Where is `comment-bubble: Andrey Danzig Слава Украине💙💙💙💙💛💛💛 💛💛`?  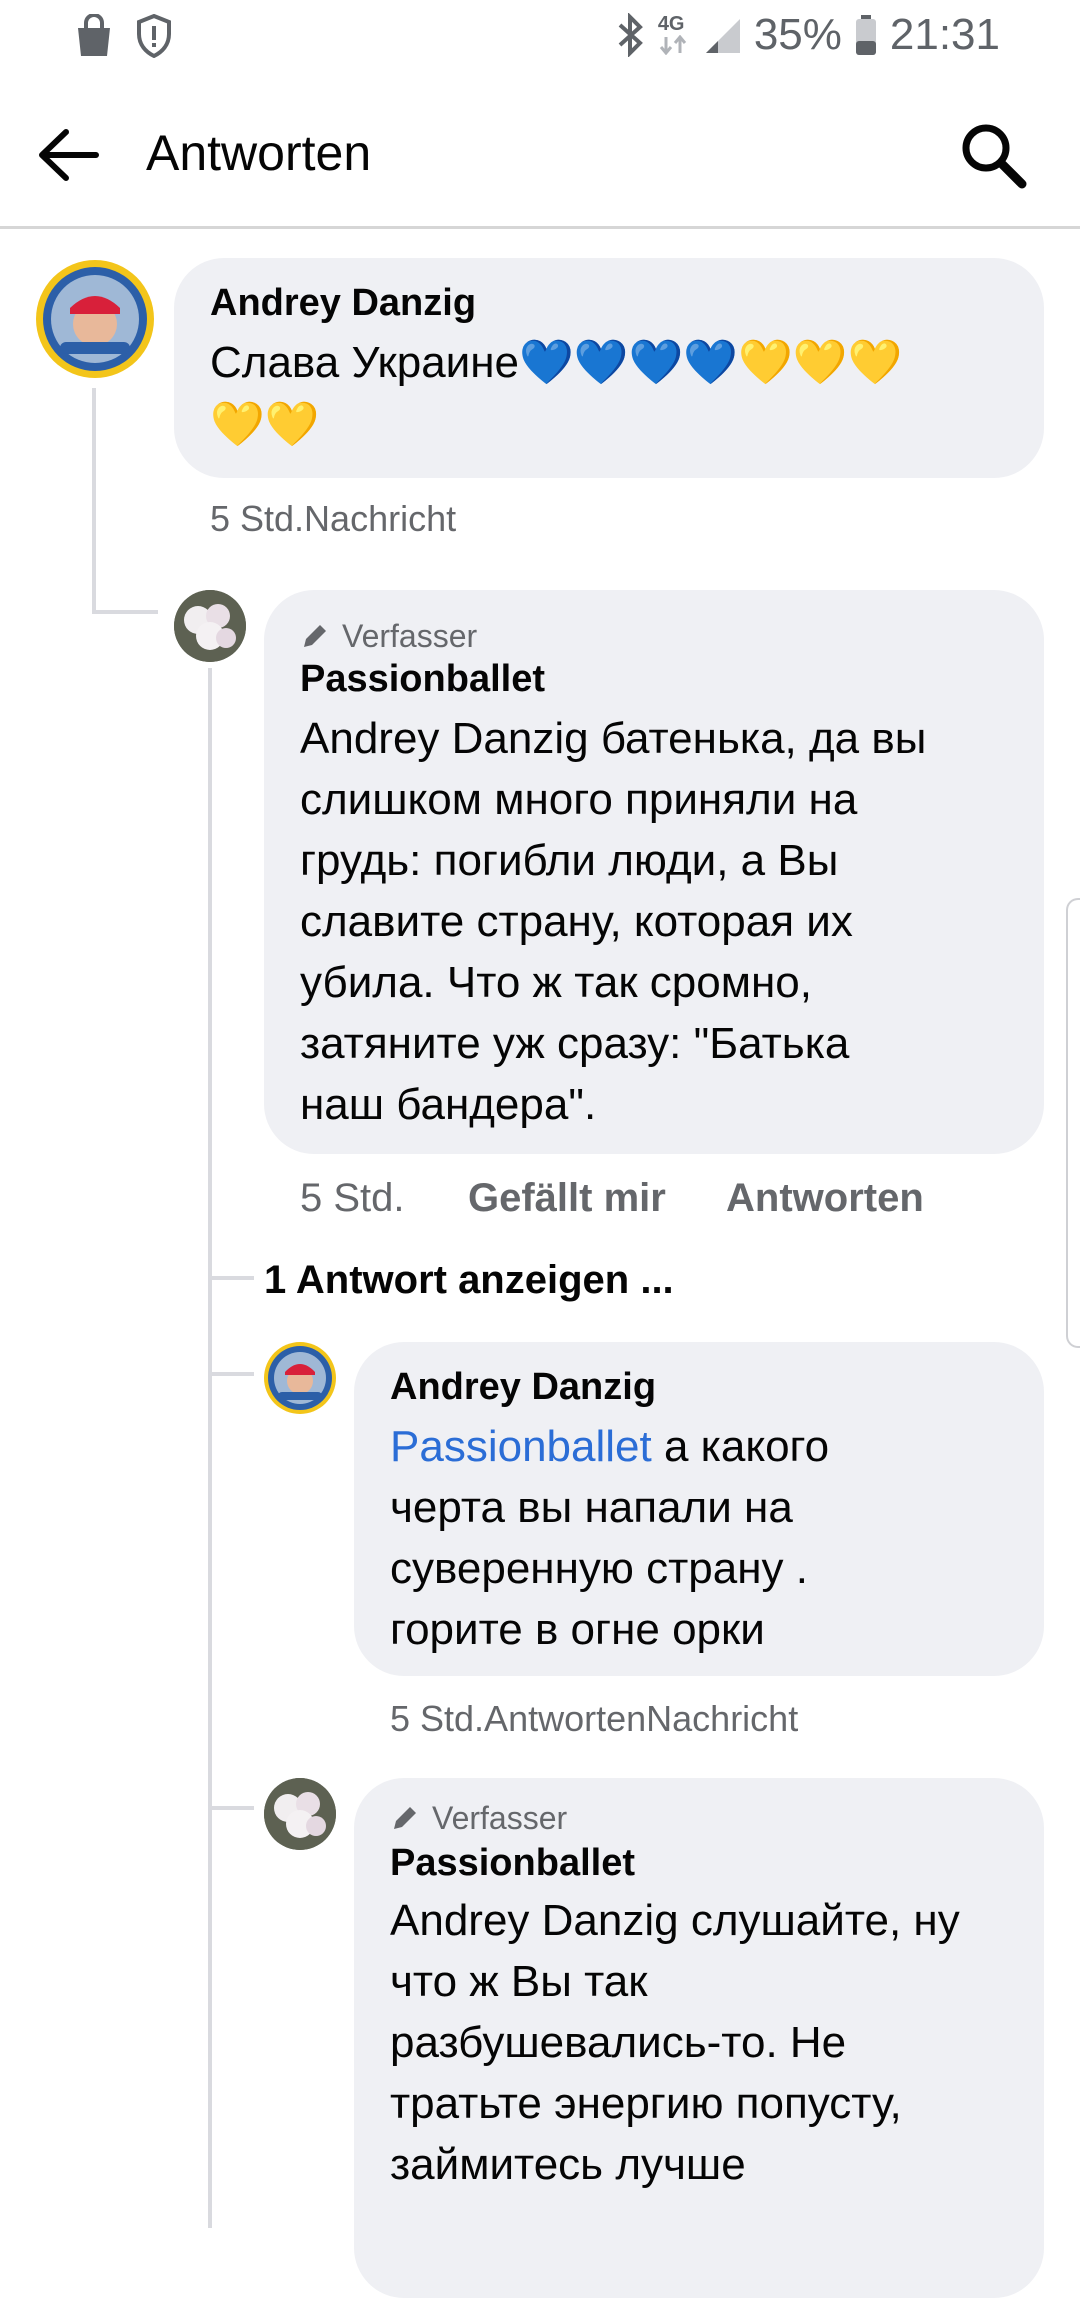
comment-bubble: Andrey Danzig Слава Украине💙💙💙💙💛💛💛 💛💛 is located at coordinates (609, 368).